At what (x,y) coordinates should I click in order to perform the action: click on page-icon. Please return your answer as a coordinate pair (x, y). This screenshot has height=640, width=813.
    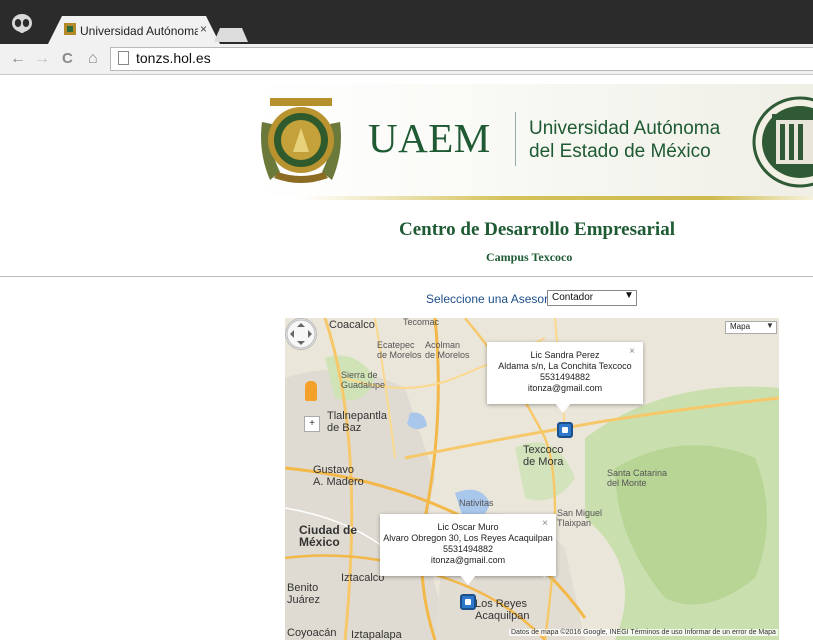
    Looking at the image, I should click on (123, 58).